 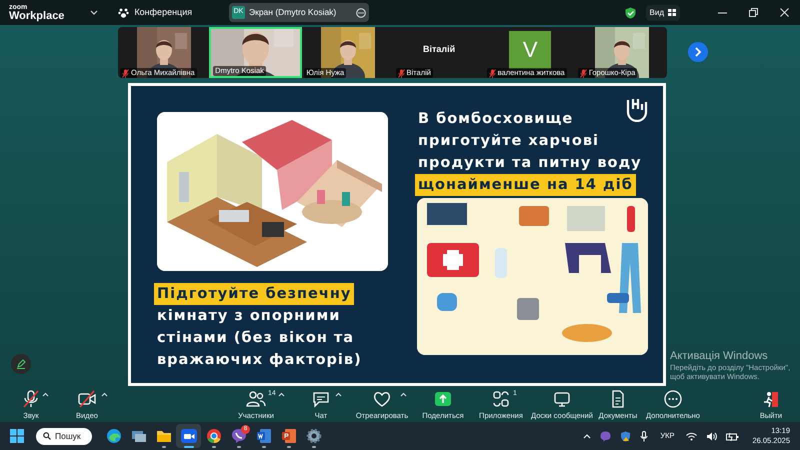 I want to click on chrome-icon, so click(x=214, y=436).